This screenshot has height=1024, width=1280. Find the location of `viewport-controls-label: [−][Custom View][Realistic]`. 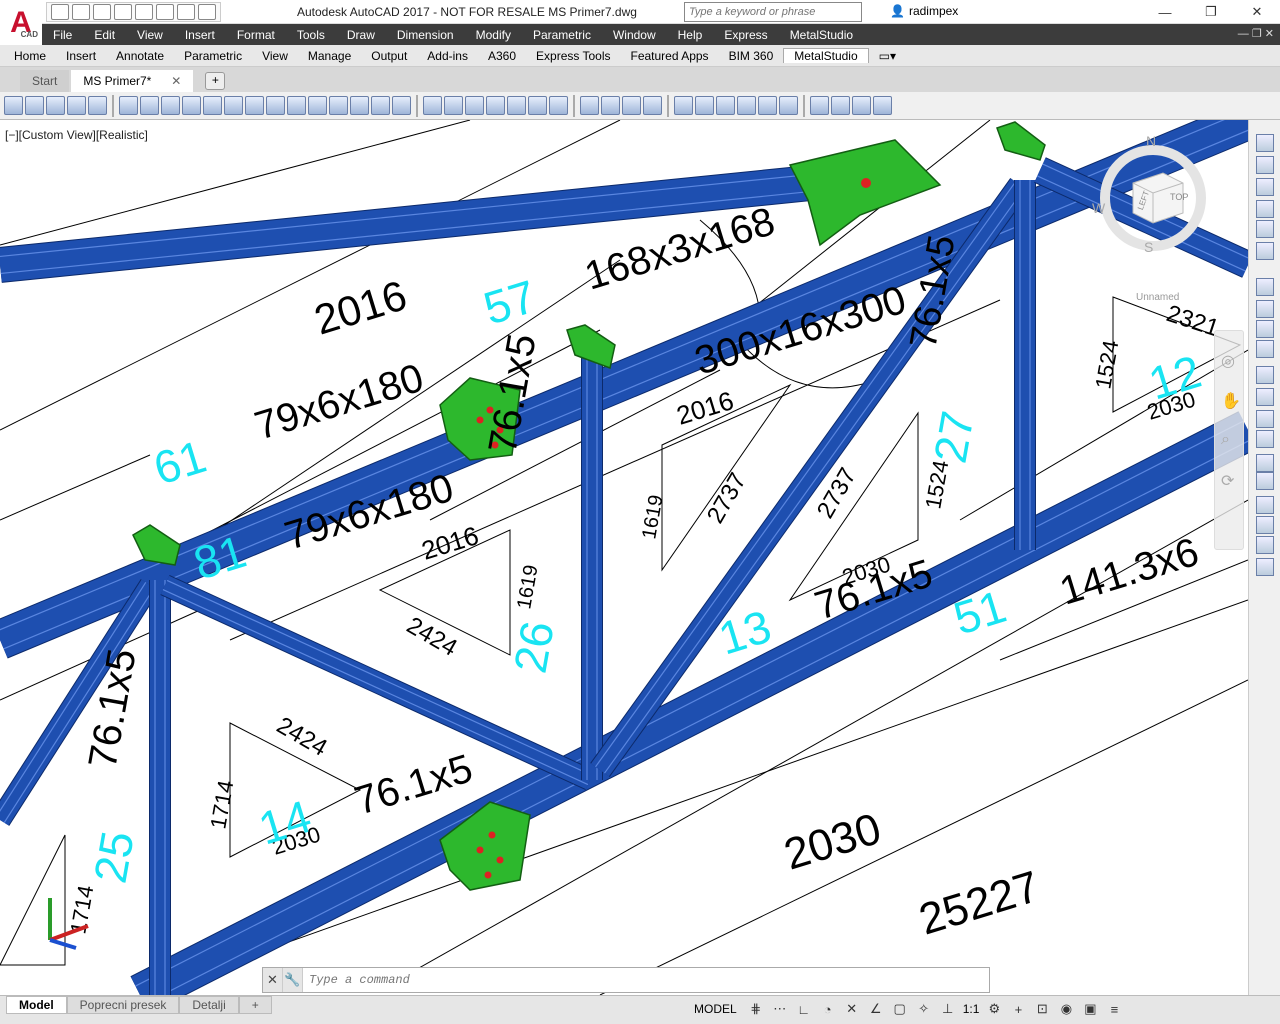

viewport-controls-label: [−][Custom View][Realistic] is located at coordinates (76, 135).